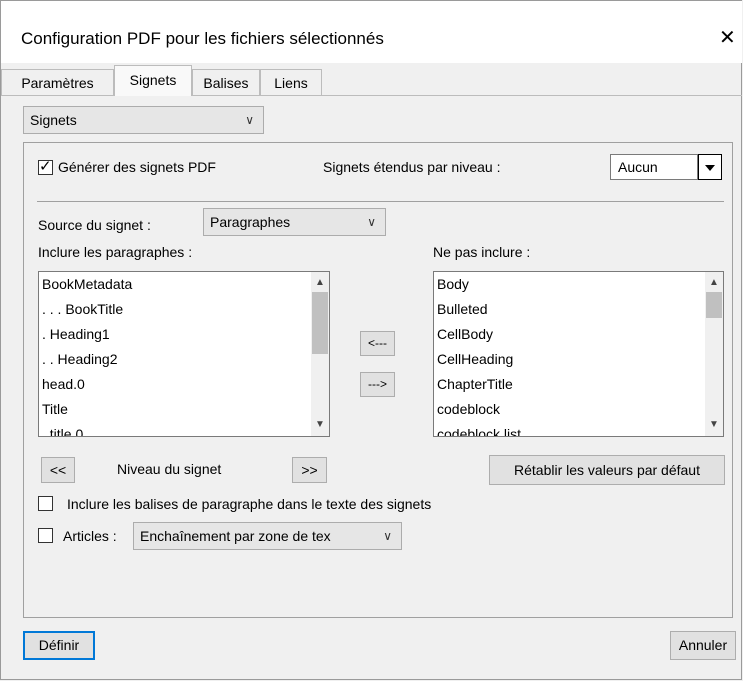  I want to click on include-label: Inclure les paragraphes :, so click(115, 252).